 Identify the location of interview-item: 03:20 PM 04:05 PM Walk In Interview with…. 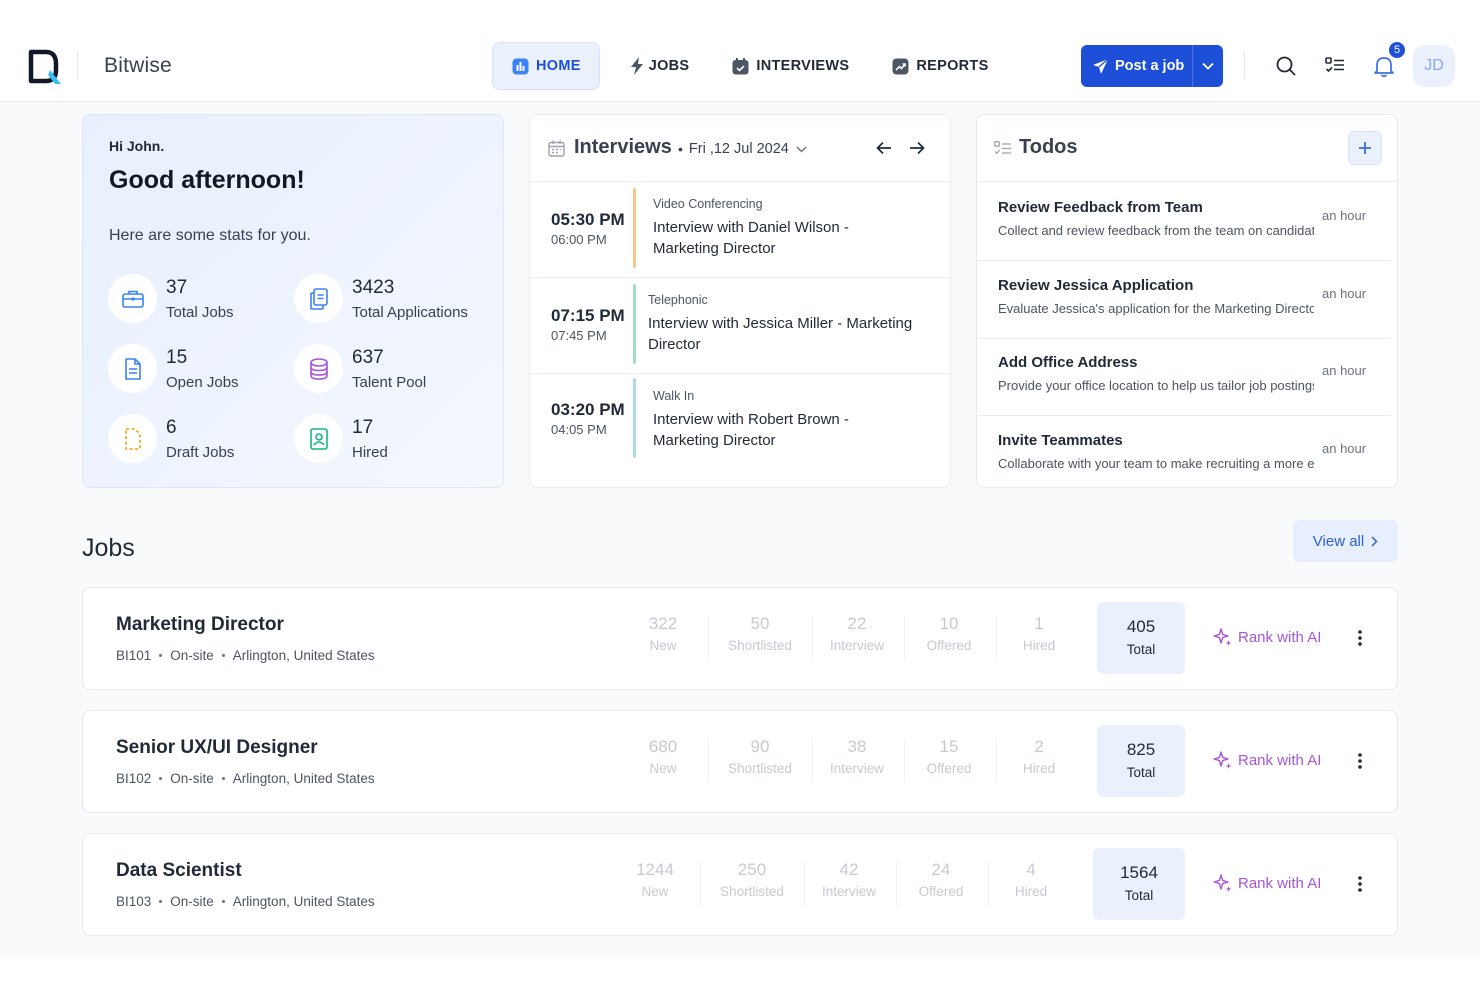
(740, 422).